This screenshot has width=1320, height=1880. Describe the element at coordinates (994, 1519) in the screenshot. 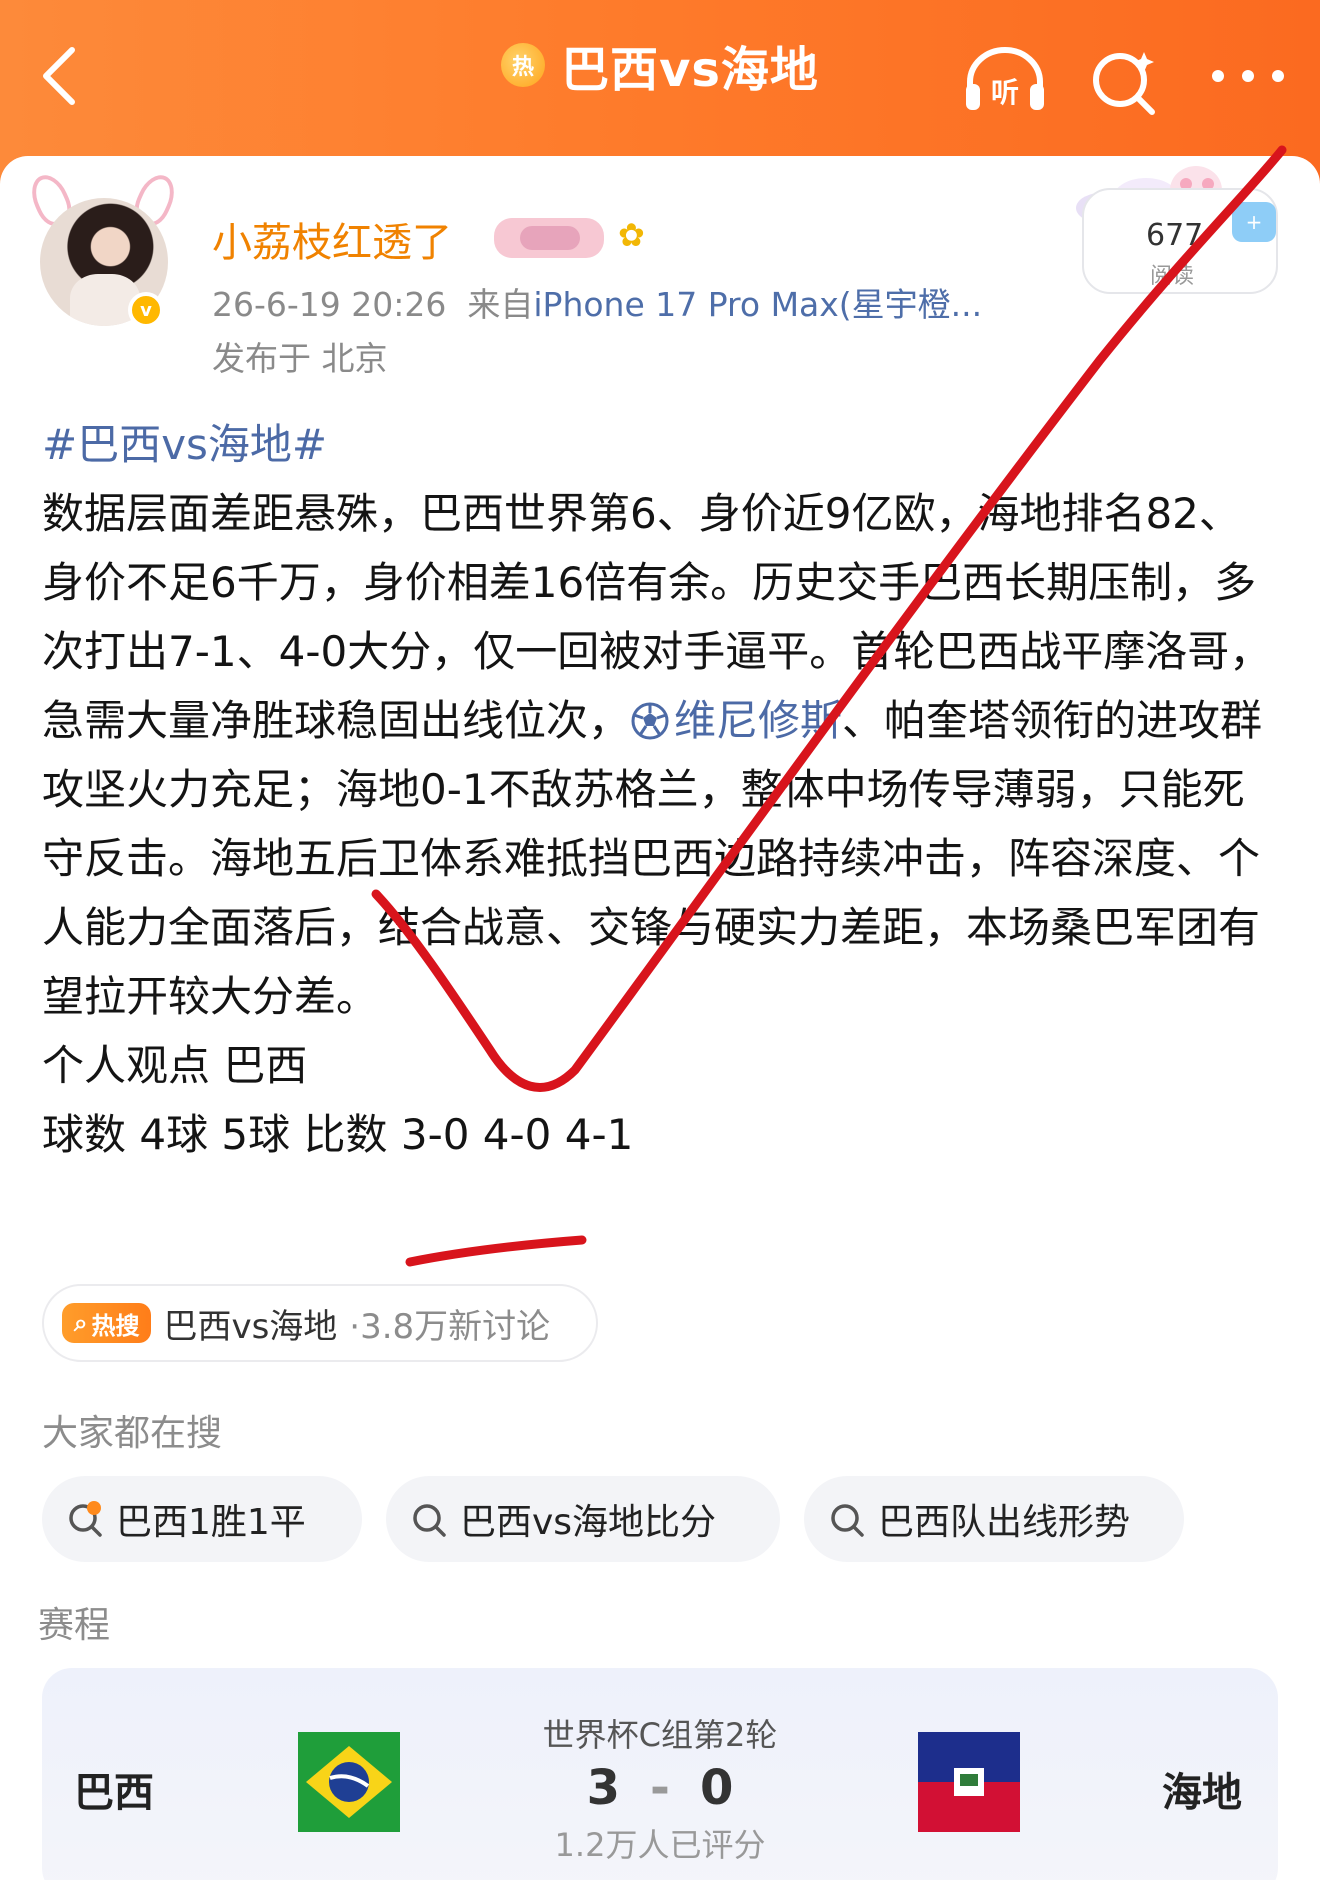

I see `suggest-item: 巴西队出线形势` at that location.